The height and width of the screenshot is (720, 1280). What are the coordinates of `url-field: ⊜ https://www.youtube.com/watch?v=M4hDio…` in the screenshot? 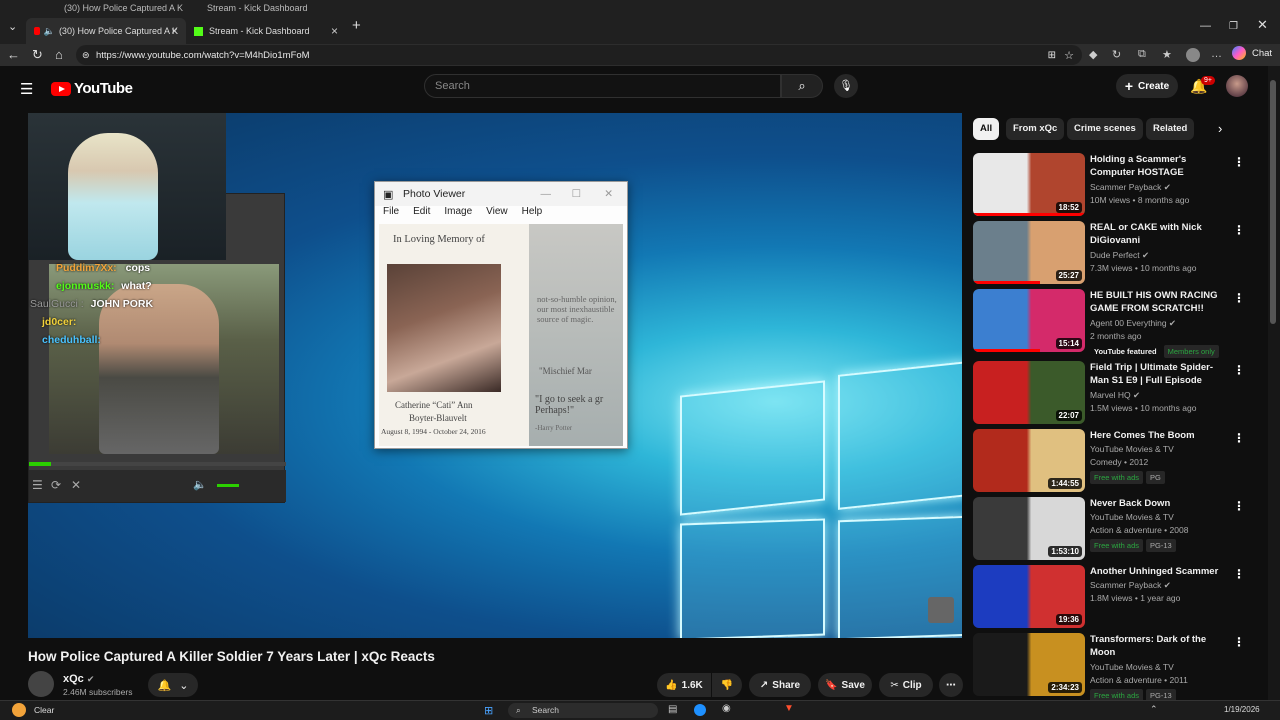 It's located at (579, 55).